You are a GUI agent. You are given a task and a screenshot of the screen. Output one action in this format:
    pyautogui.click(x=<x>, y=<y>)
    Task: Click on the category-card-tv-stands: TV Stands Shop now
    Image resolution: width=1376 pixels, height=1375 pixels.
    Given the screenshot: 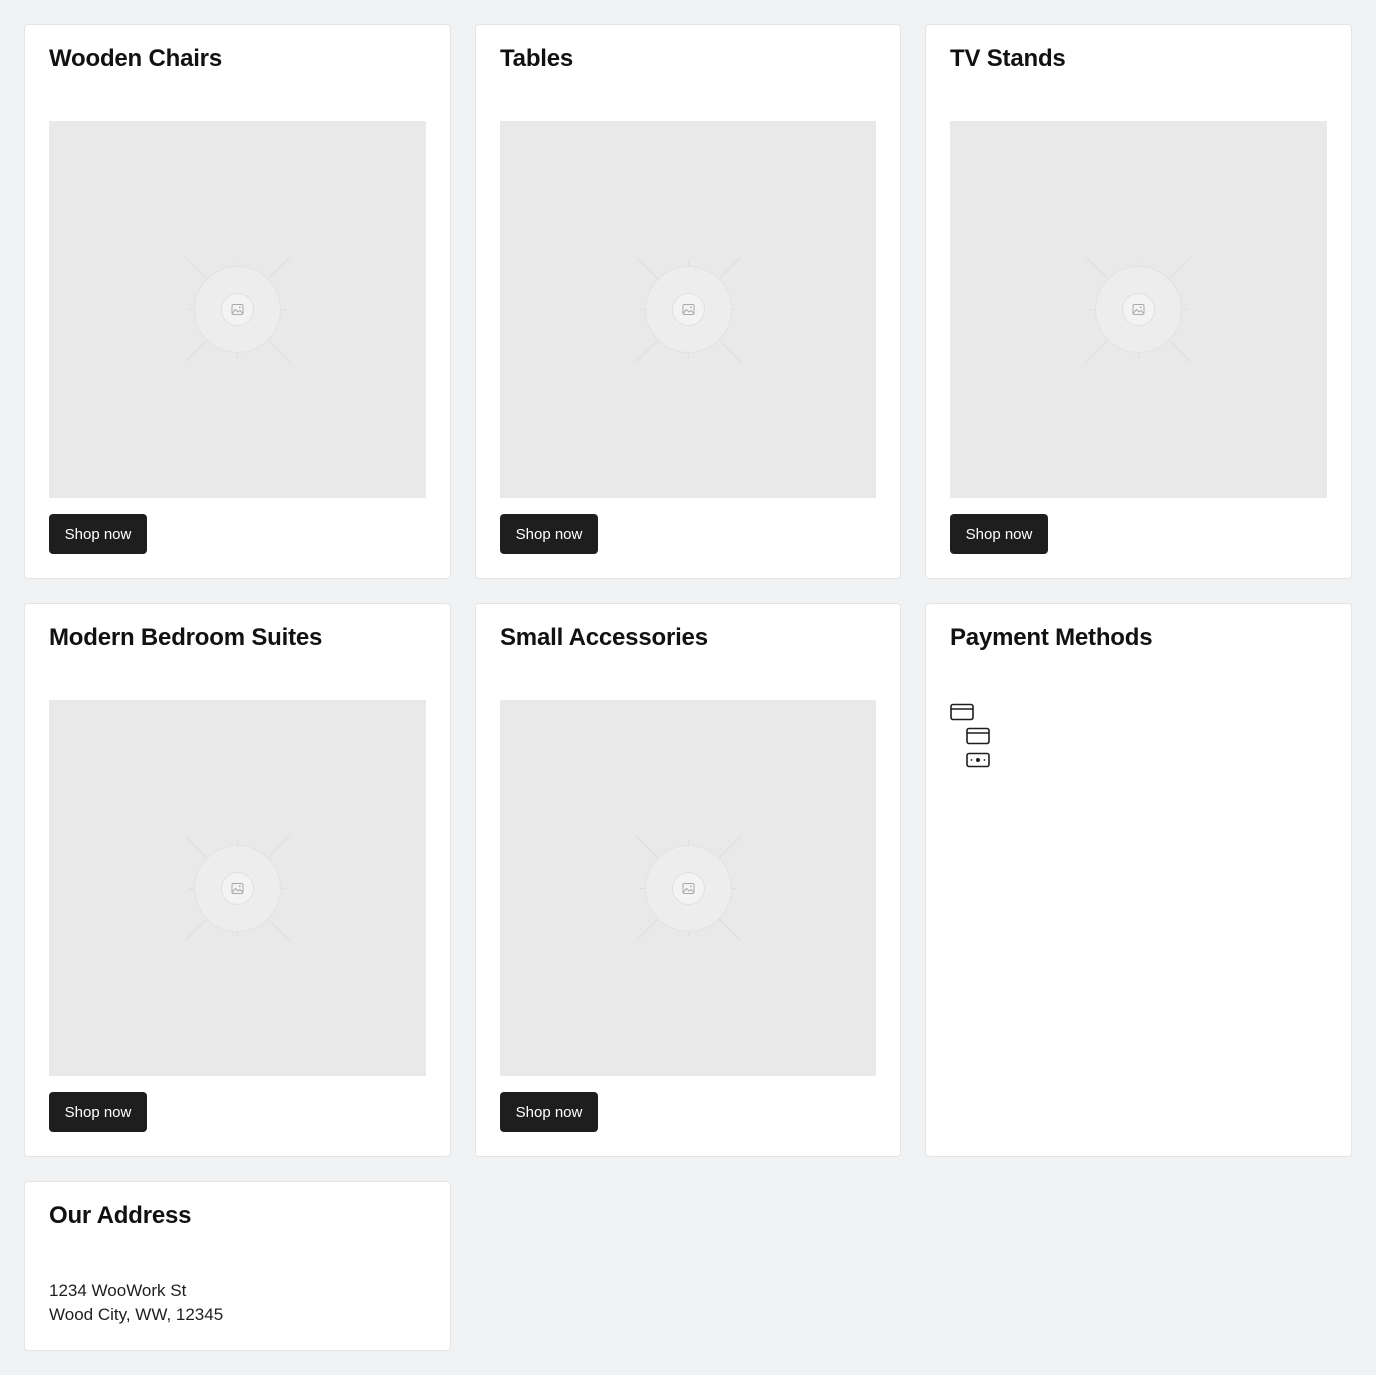 What is the action you would take?
    pyautogui.click(x=1138, y=301)
    